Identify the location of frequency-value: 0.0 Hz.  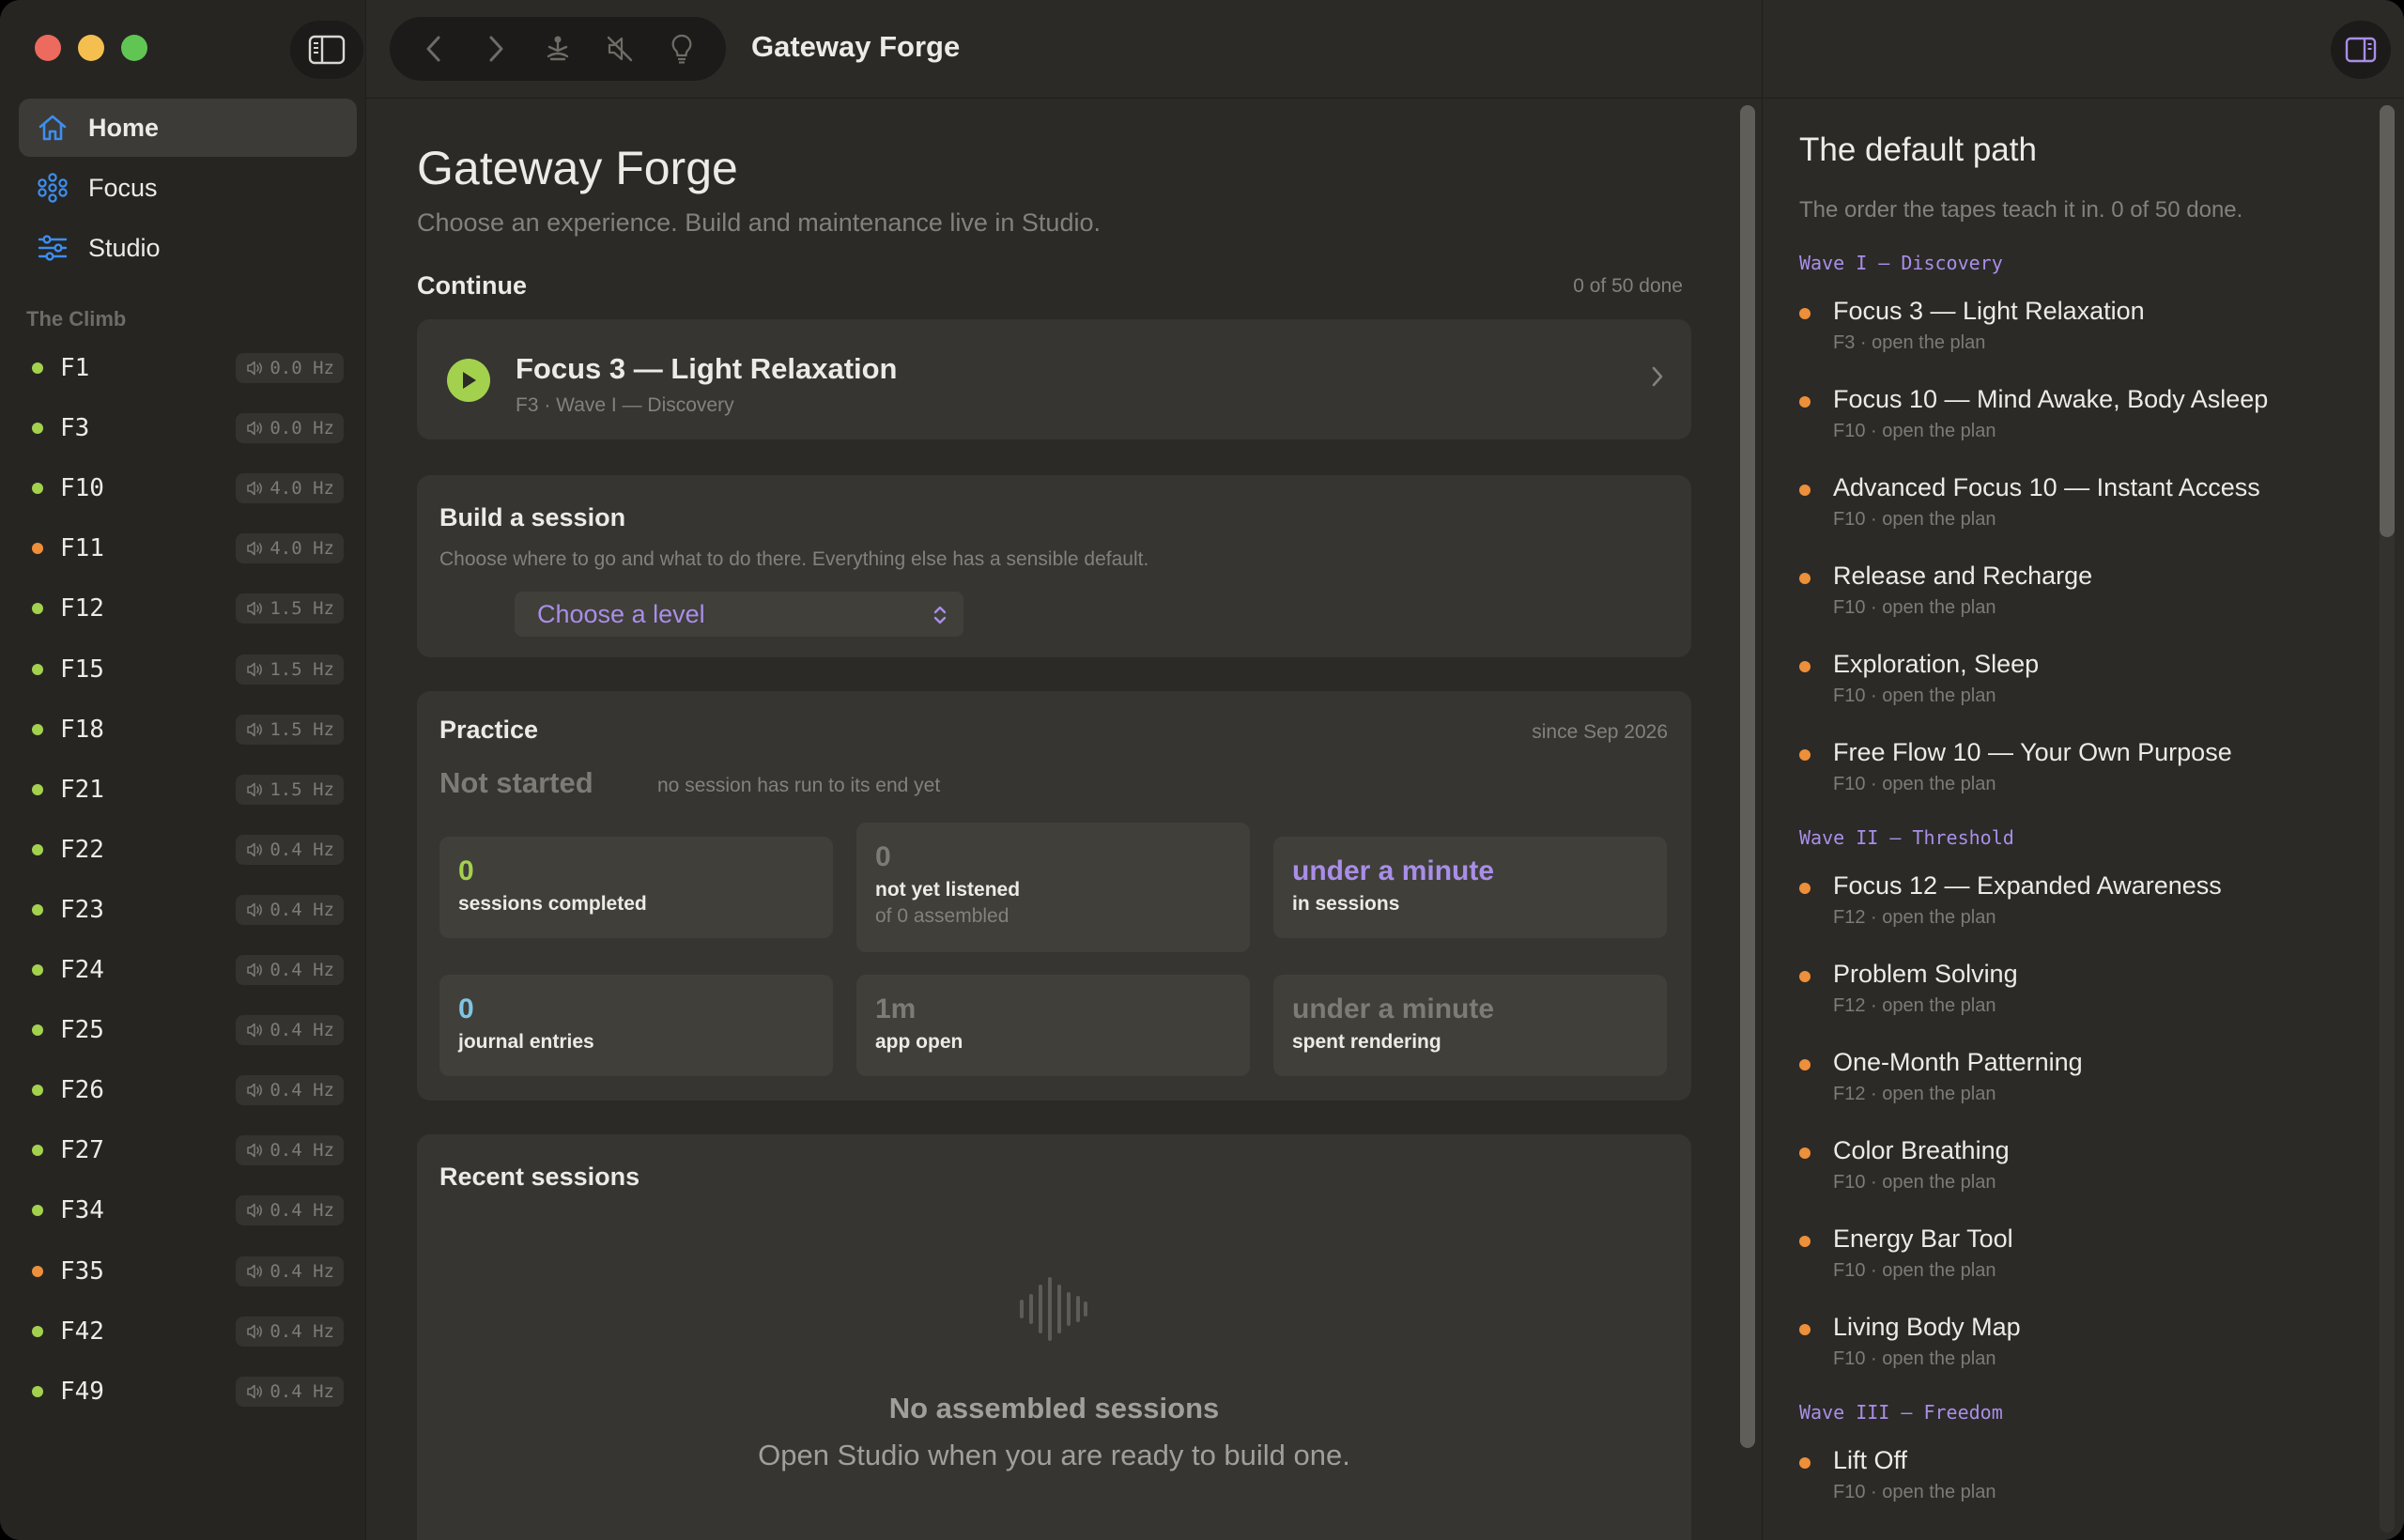
(302, 368).